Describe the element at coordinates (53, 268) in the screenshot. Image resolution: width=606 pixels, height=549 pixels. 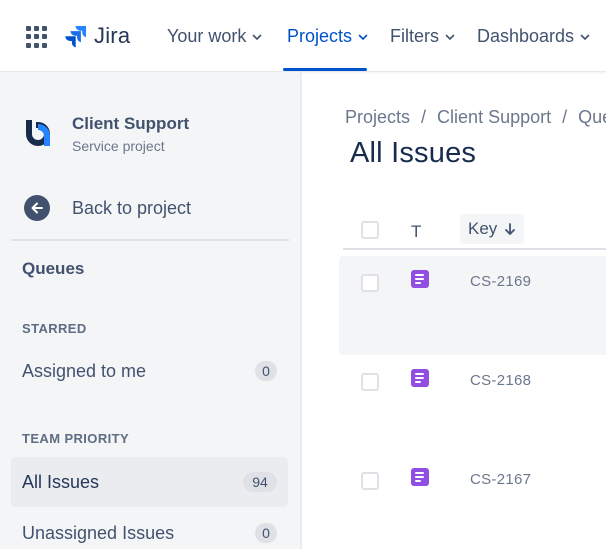
I see `queues-heading: Queues` at that location.